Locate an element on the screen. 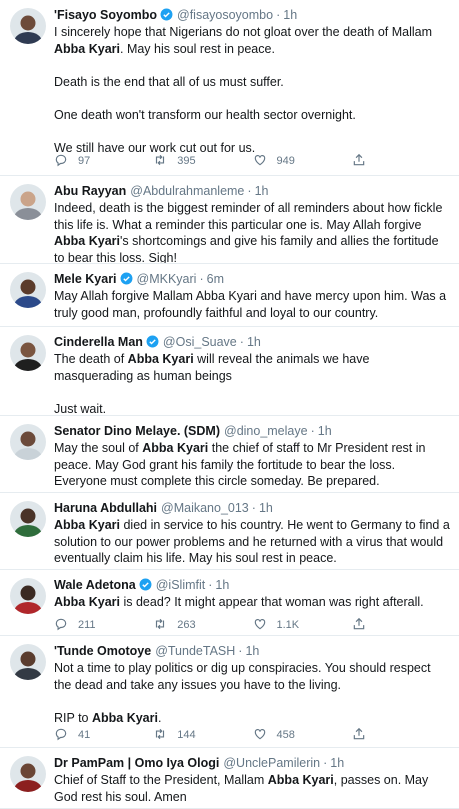 This screenshot has height=809, width=459. tweet-actions: 211 263 1.1K is located at coordinates (252, 625).